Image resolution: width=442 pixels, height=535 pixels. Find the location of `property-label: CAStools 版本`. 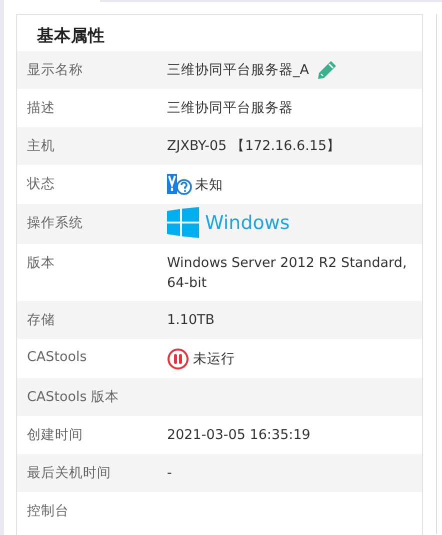

property-label: CAStools 版本 is located at coordinates (73, 397).